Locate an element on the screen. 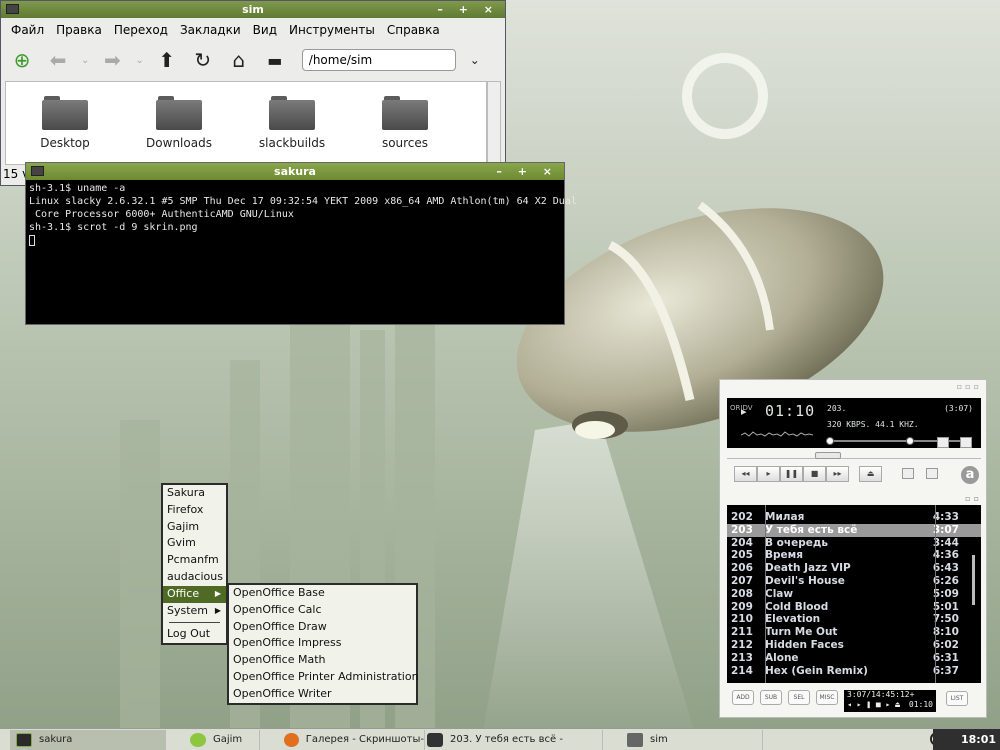 The image size is (1000, 750). visualizer is located at coordinates (777, 434).